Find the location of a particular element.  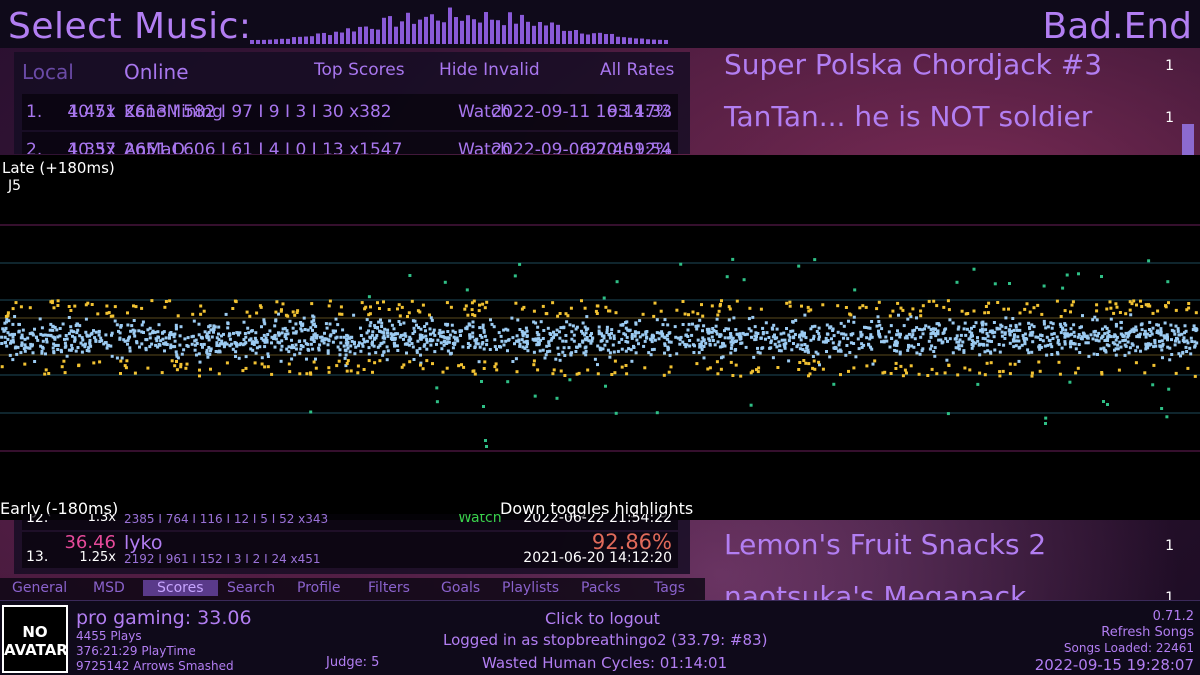

tab-goals: Goals is located at coordinates (460, 588).